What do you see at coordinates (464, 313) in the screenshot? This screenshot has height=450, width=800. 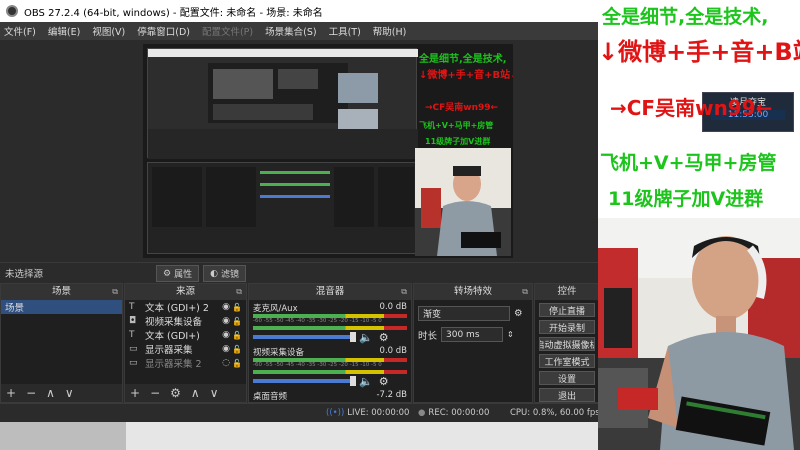 I see `transition-select: 渐变` at bounding box center [464, 313].